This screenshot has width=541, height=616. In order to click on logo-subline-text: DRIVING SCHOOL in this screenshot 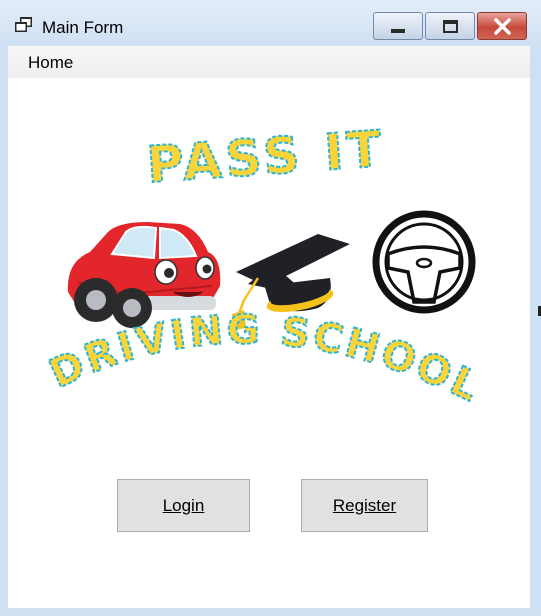, I will do `click(264, 359)`.